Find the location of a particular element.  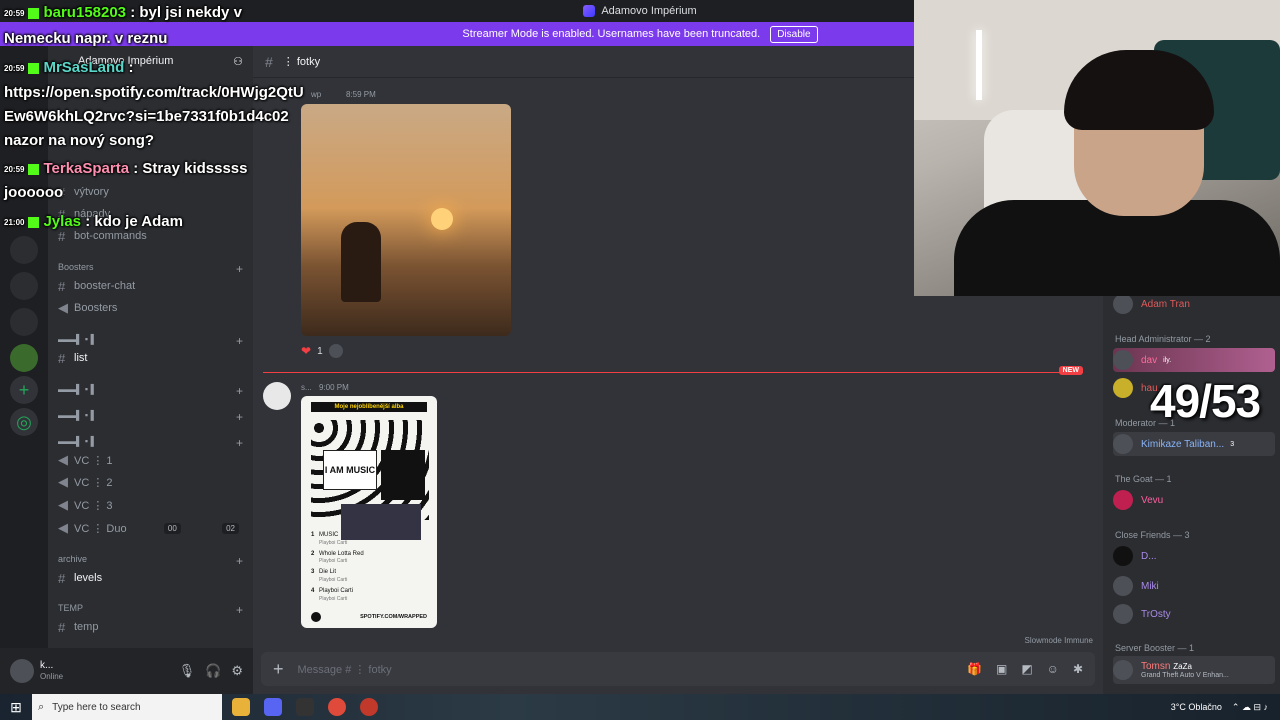

windows-start-icon: ⊞ is located at coordinates (16, 707).